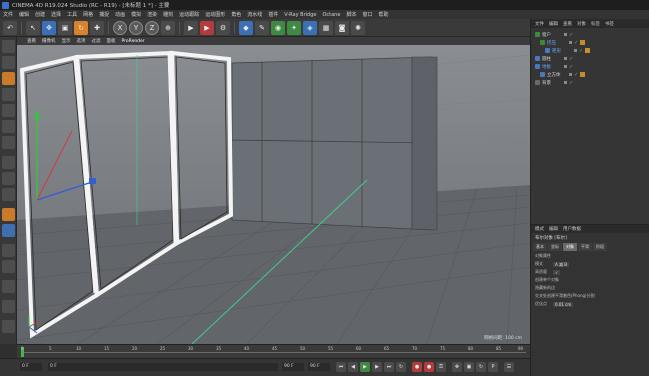 This screenshot has width=649, height=376. I want to click on am-tab-mode: 模式, so click(539, 229).